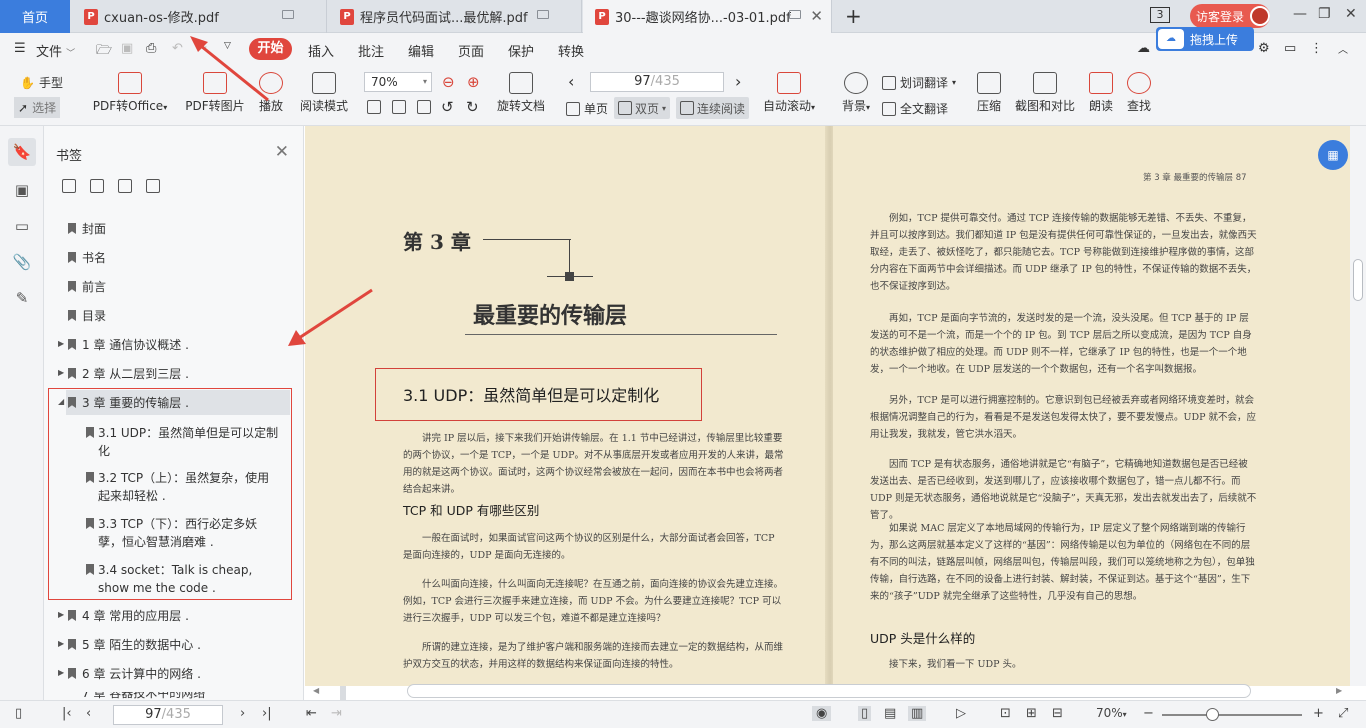  What do you see at coordinates (865, 713) in the screenshot?
I see `single-page-view-icon: ▯` at bounding box center [865, 713].